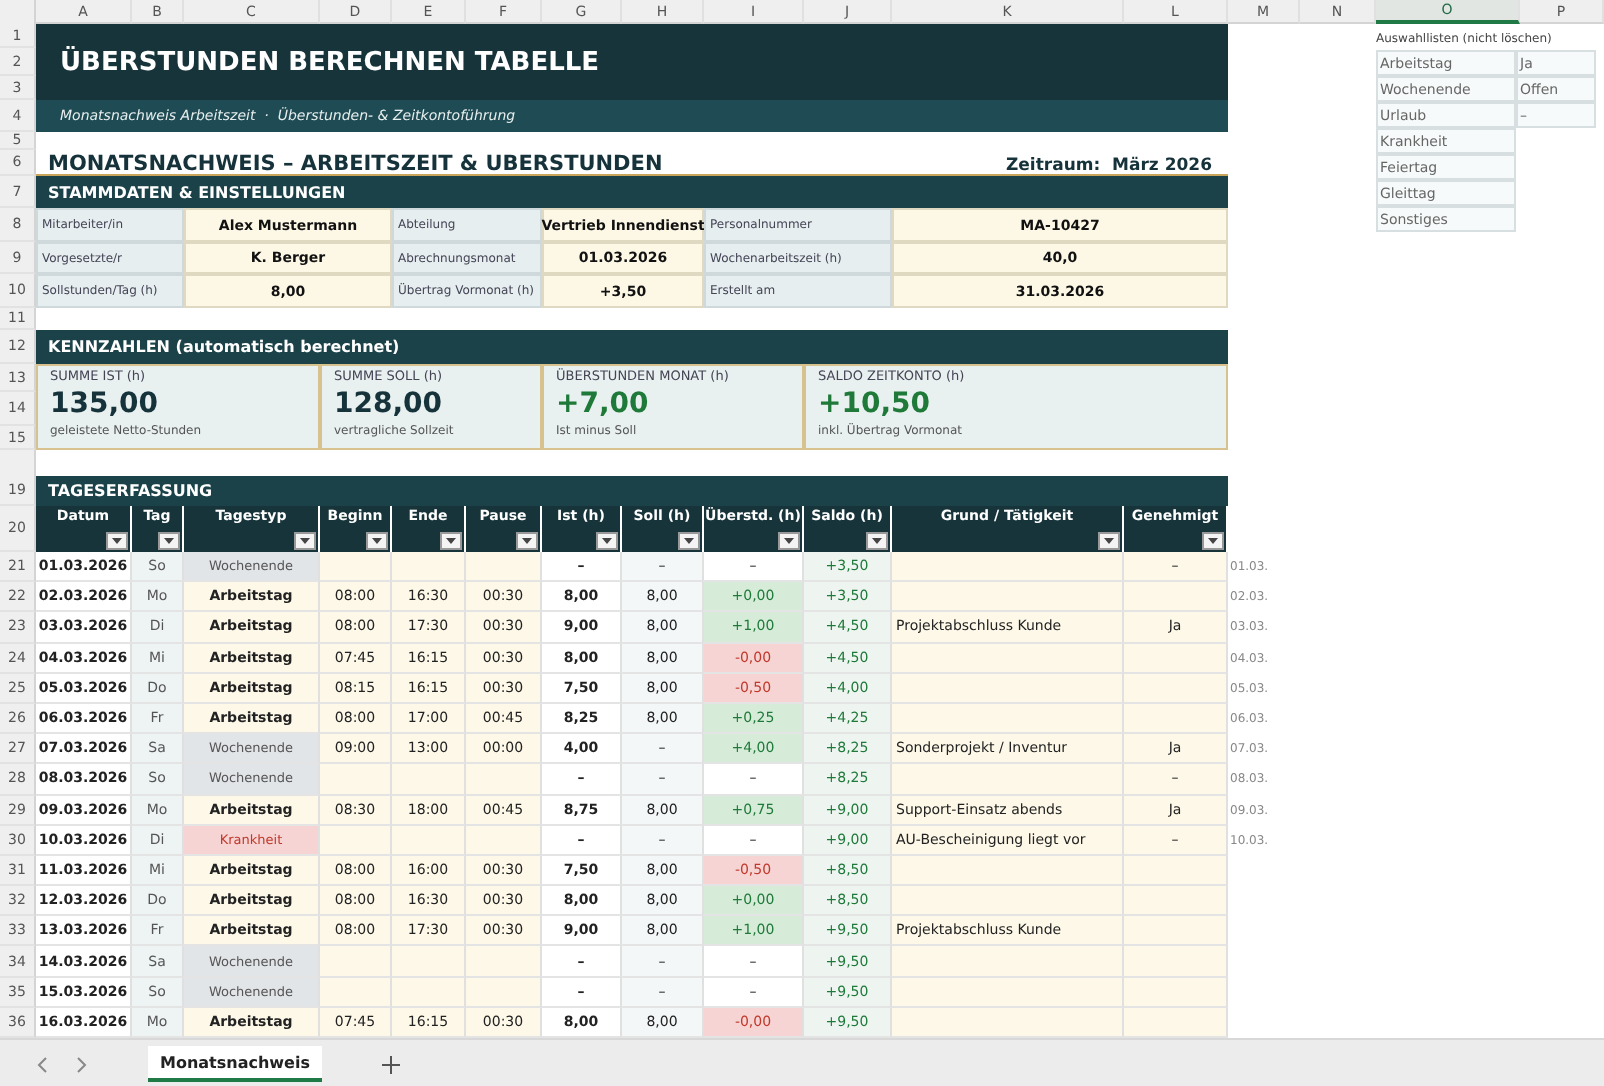 Image resolution: width=1604 pixels, height=1086 pixels. What do you see at coordinates (18, 12) in the screenshot?
I see `select-all-corner` at bounding box center [18, 12].